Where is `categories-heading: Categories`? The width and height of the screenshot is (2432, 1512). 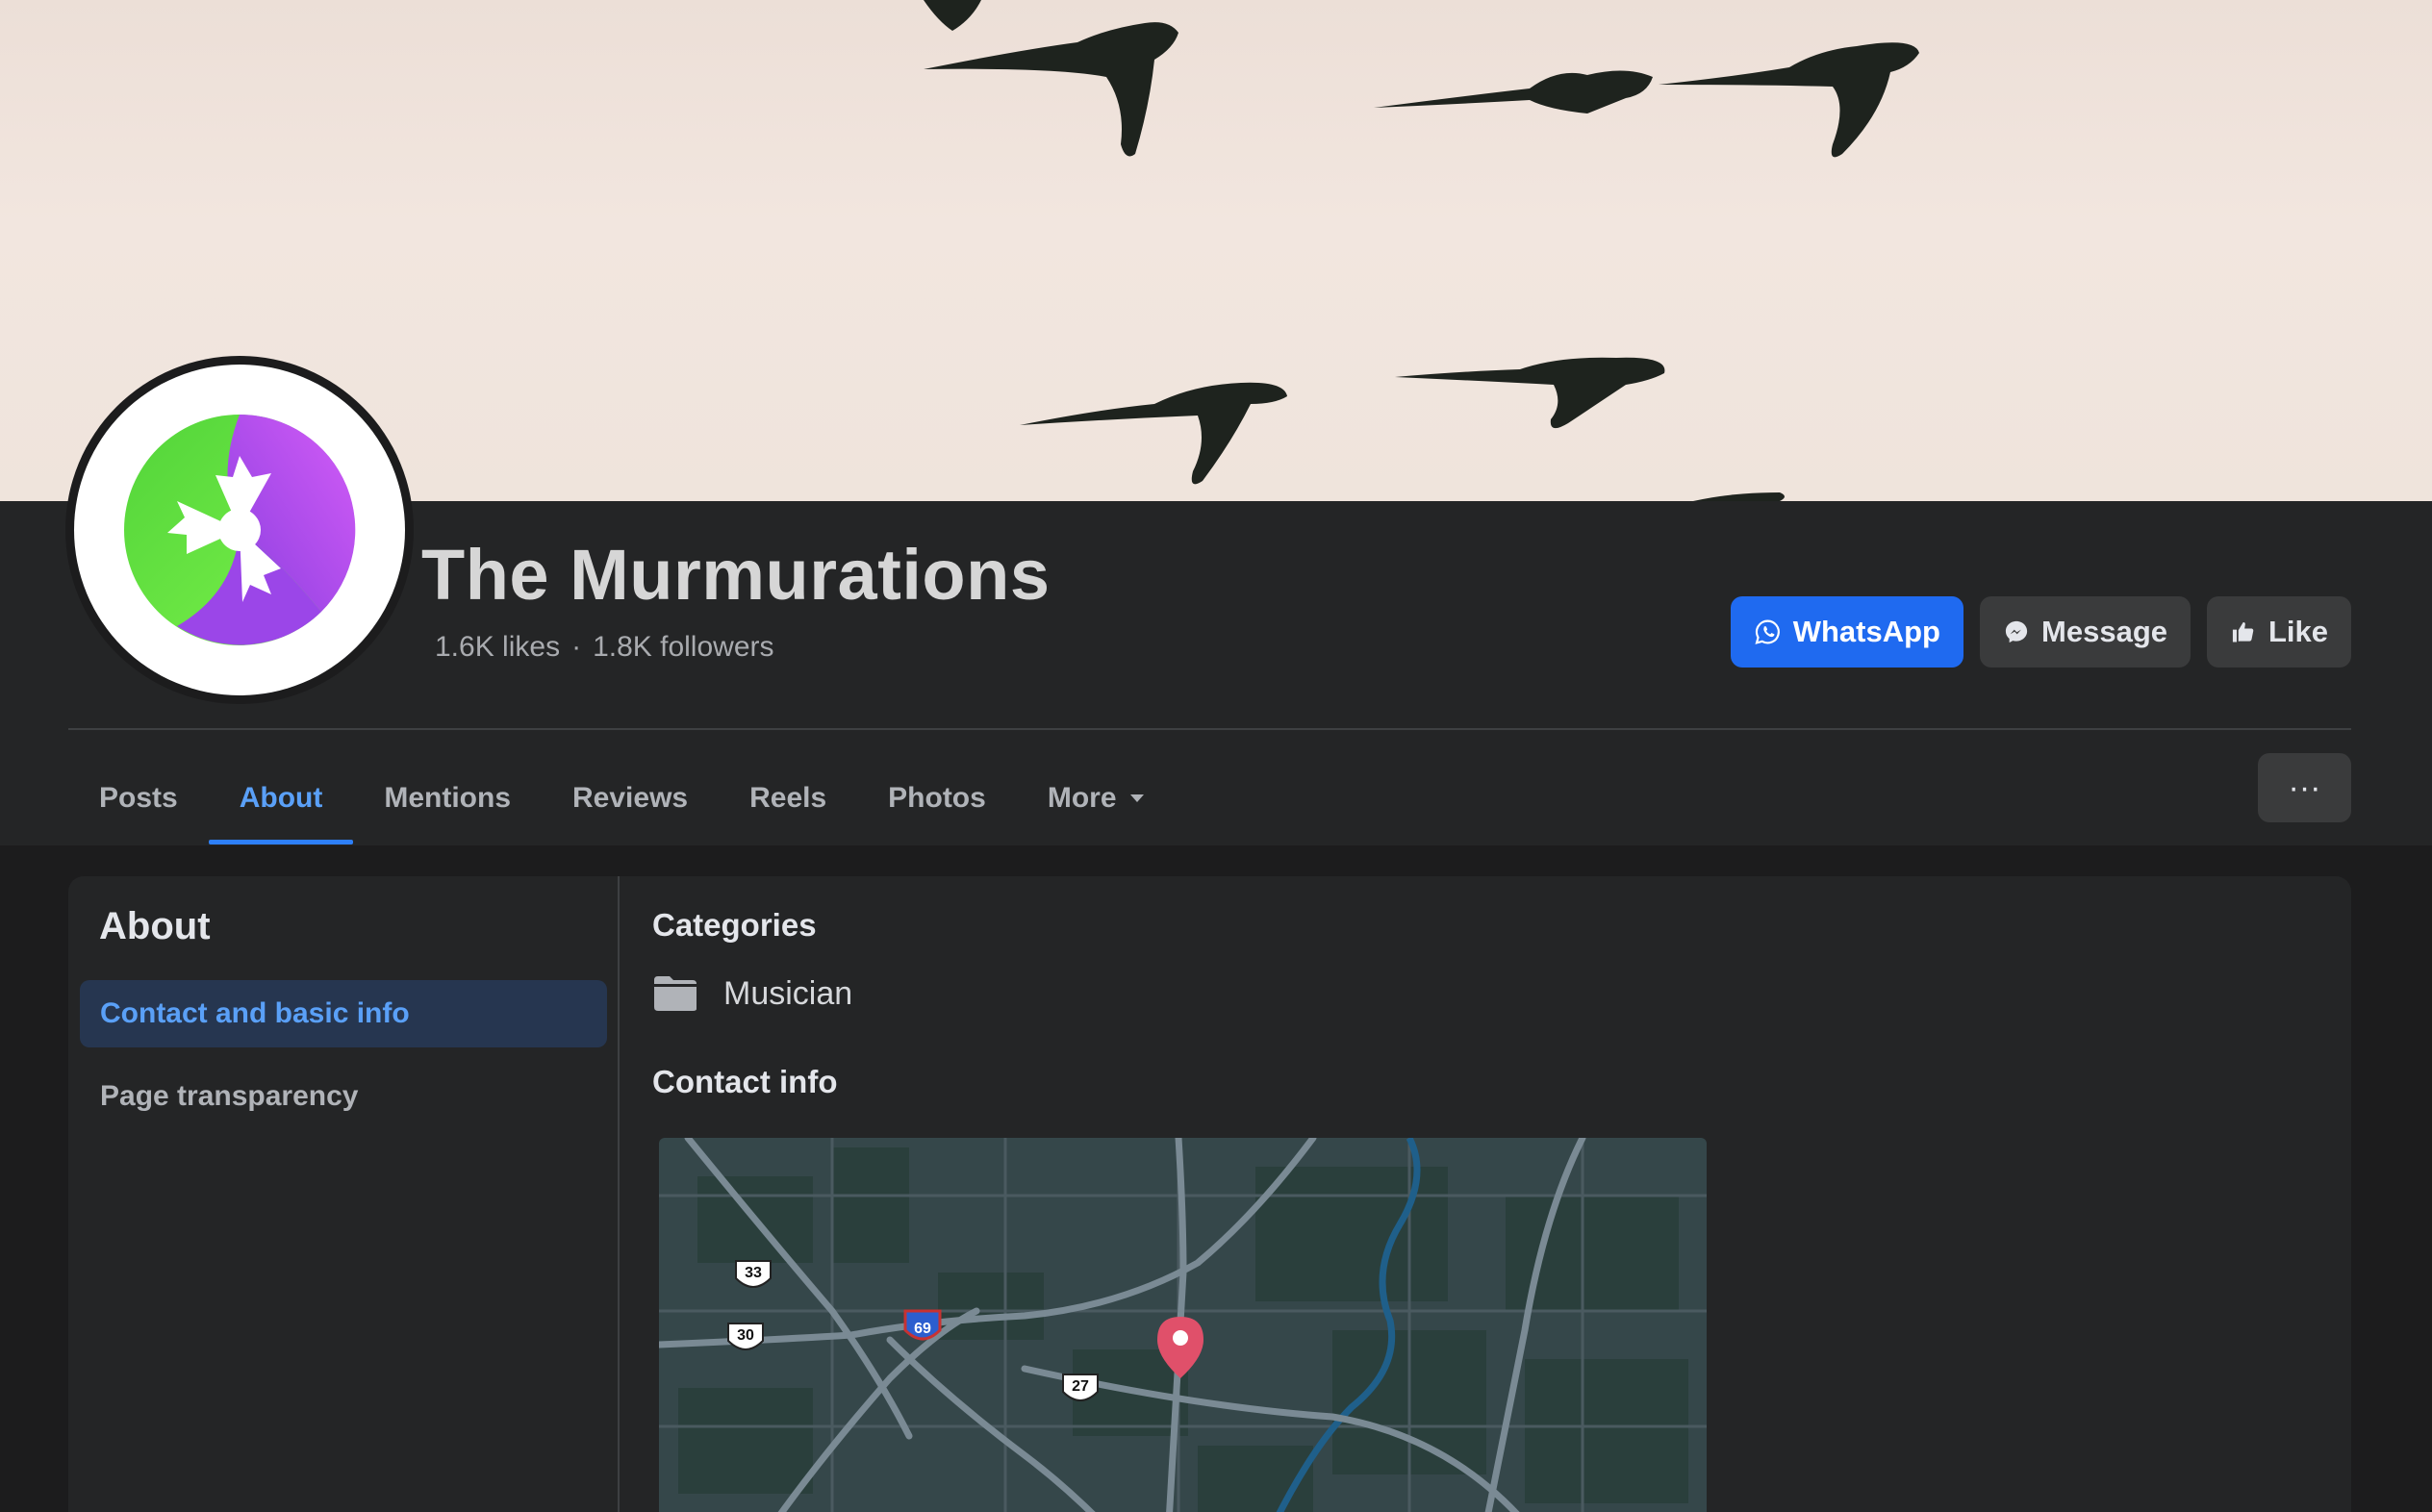 categories-heading: Categories is located at coordinates (734, 925).